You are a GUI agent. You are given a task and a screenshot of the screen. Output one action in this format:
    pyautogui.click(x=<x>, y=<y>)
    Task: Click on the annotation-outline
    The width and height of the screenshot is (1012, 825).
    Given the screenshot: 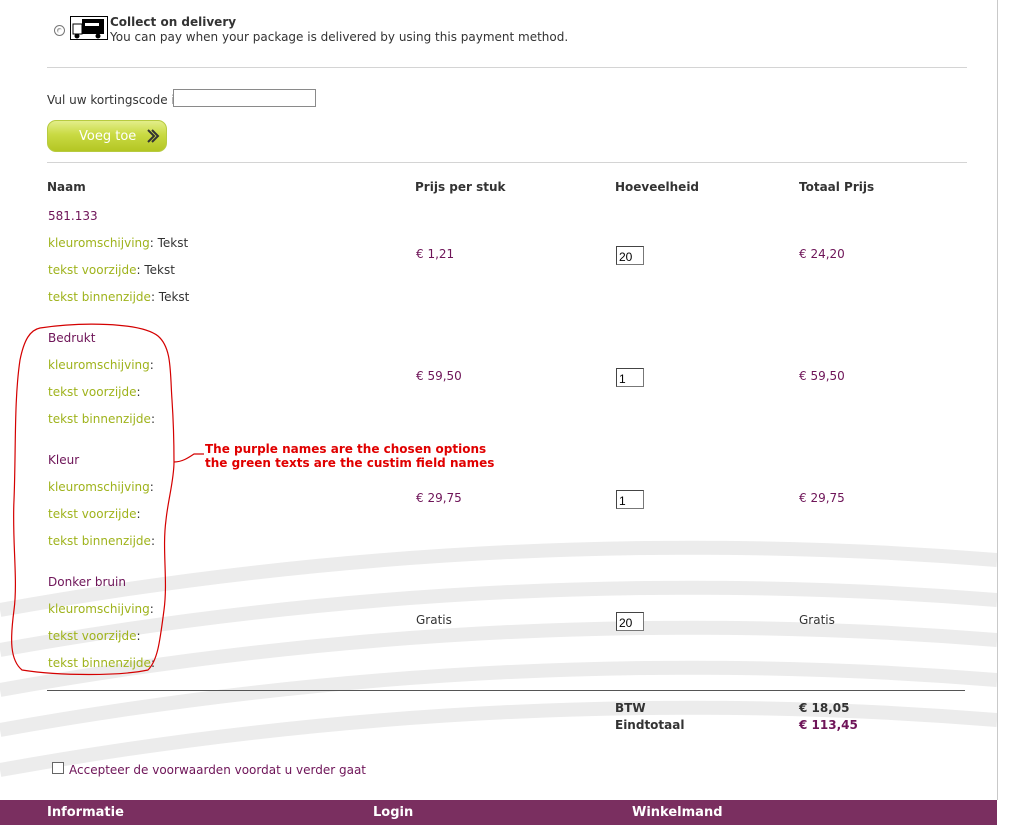 What is the action you would take?
    pyautogui.click(x=107, y=499)
    